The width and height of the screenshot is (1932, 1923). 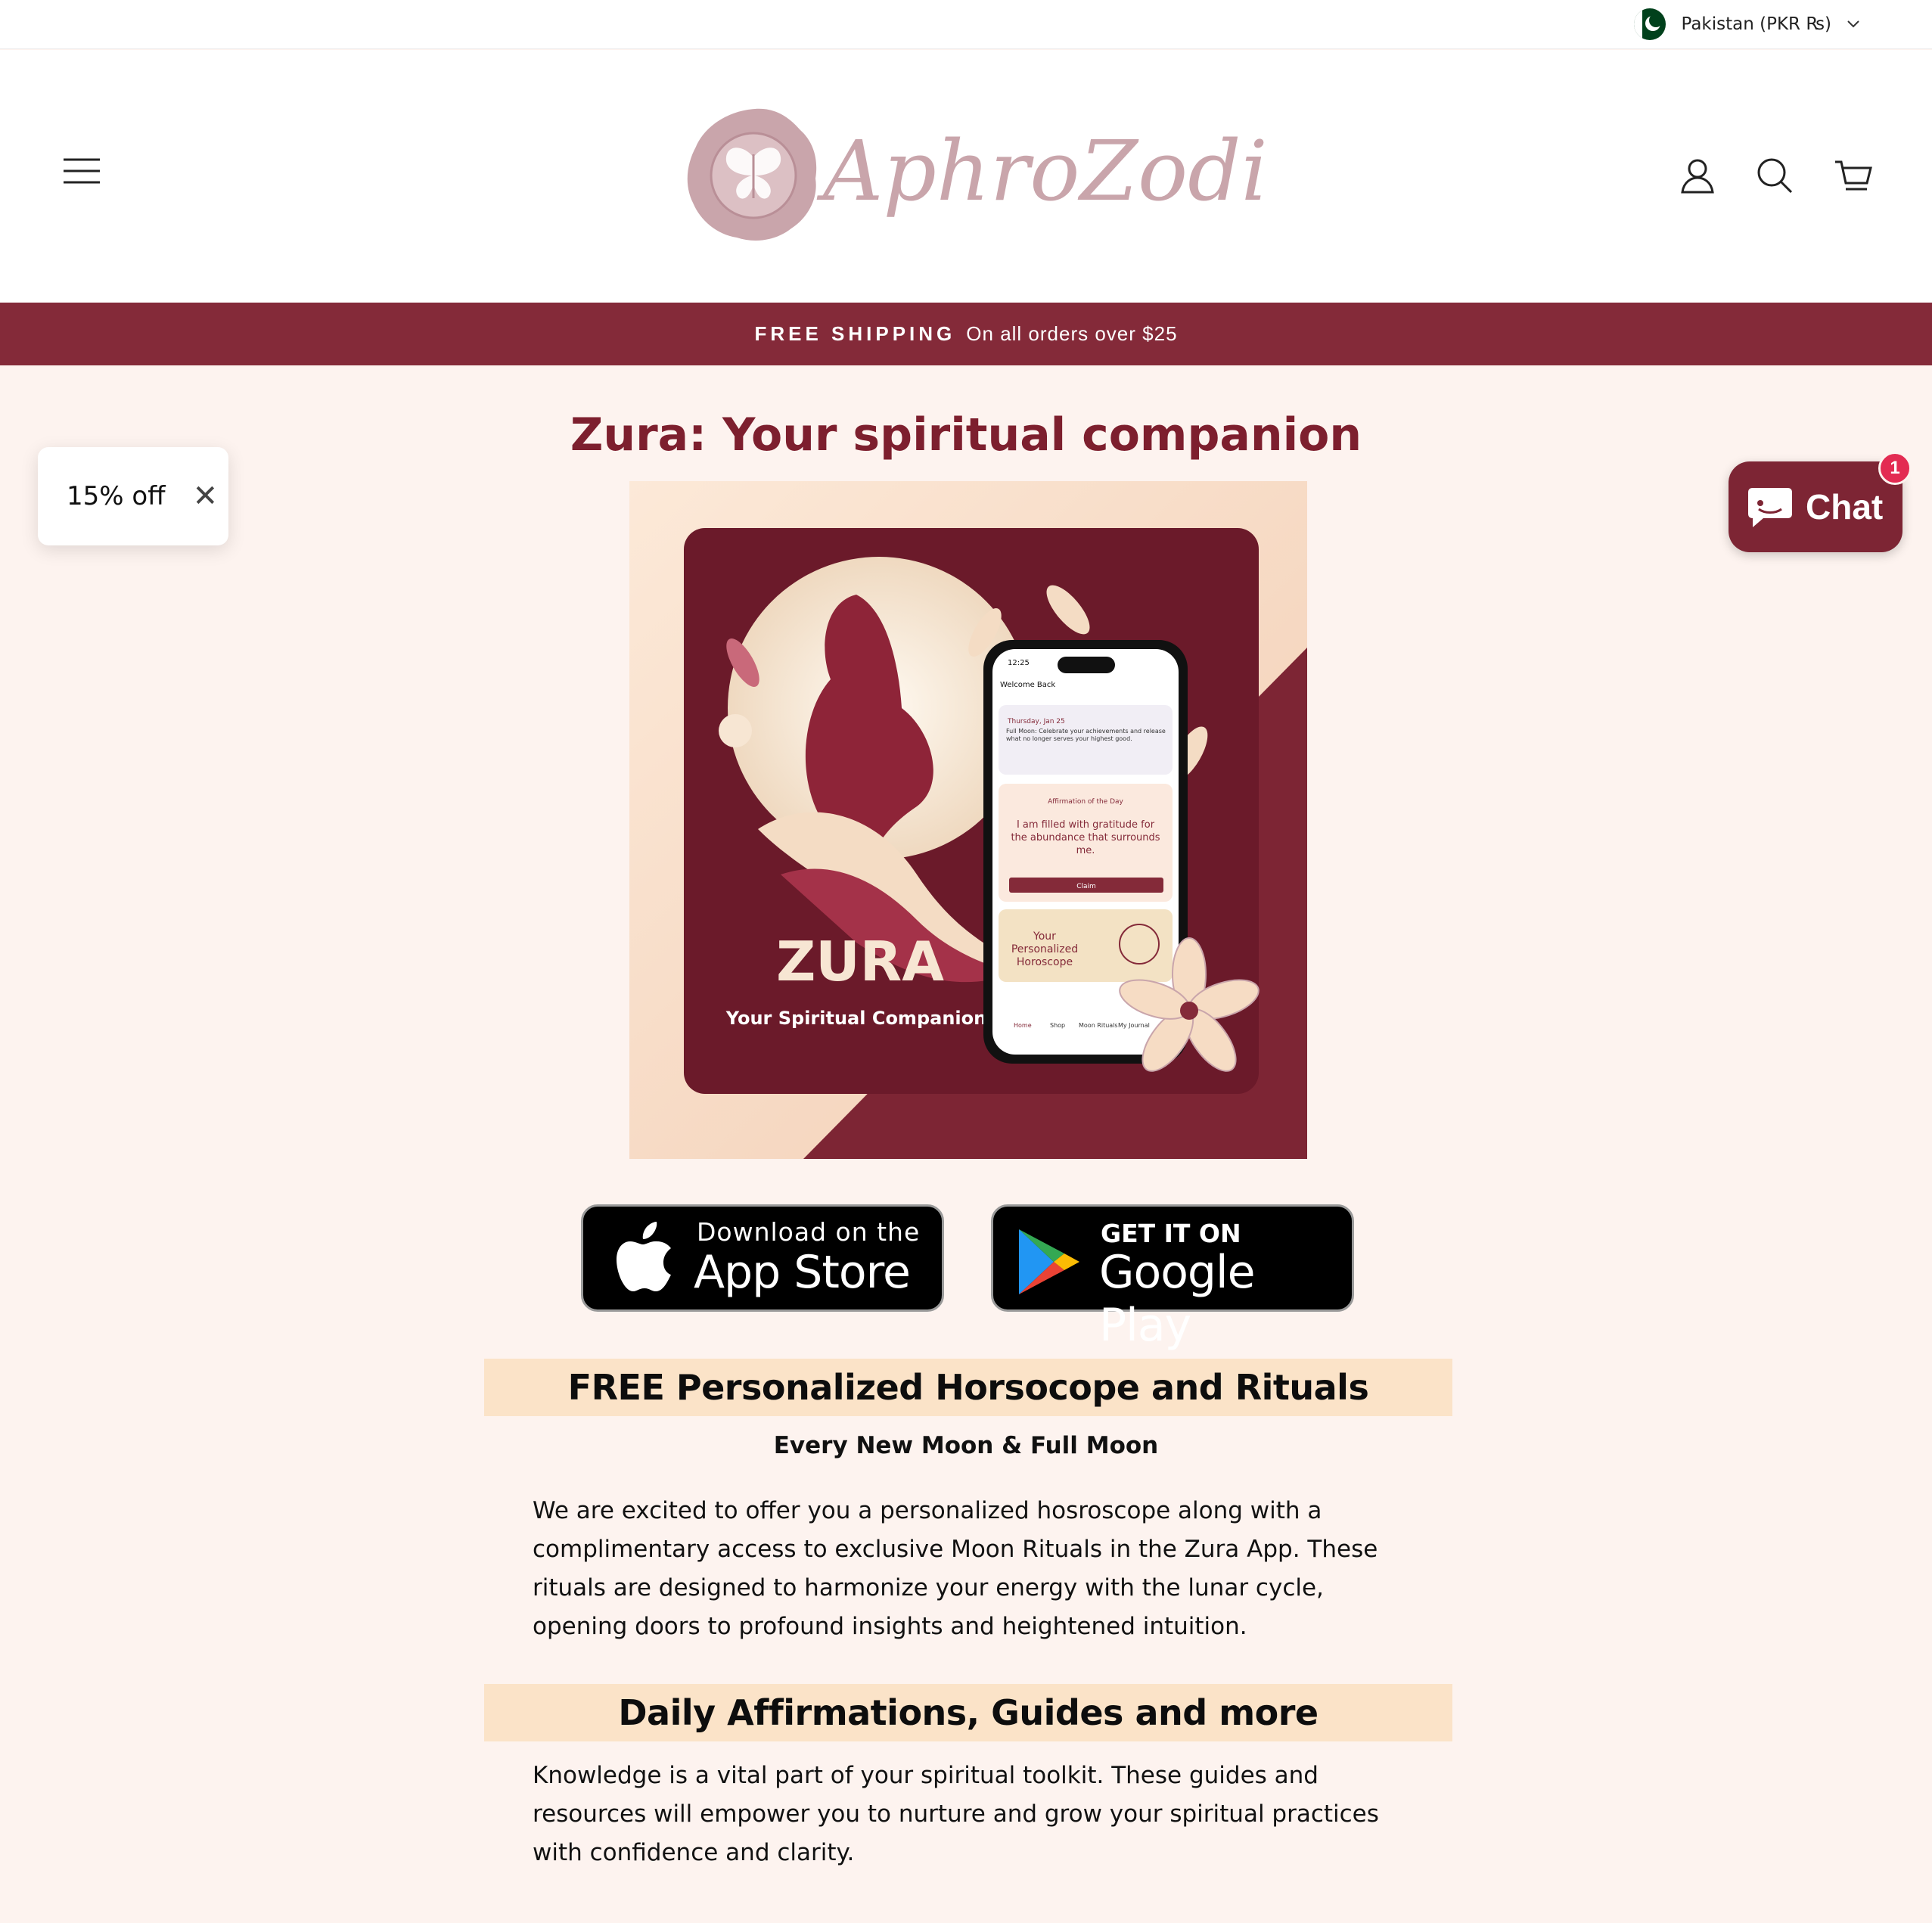 I want to click on currency-selector: Pakistan (PKR ₨), so click(x=1747, y=24).